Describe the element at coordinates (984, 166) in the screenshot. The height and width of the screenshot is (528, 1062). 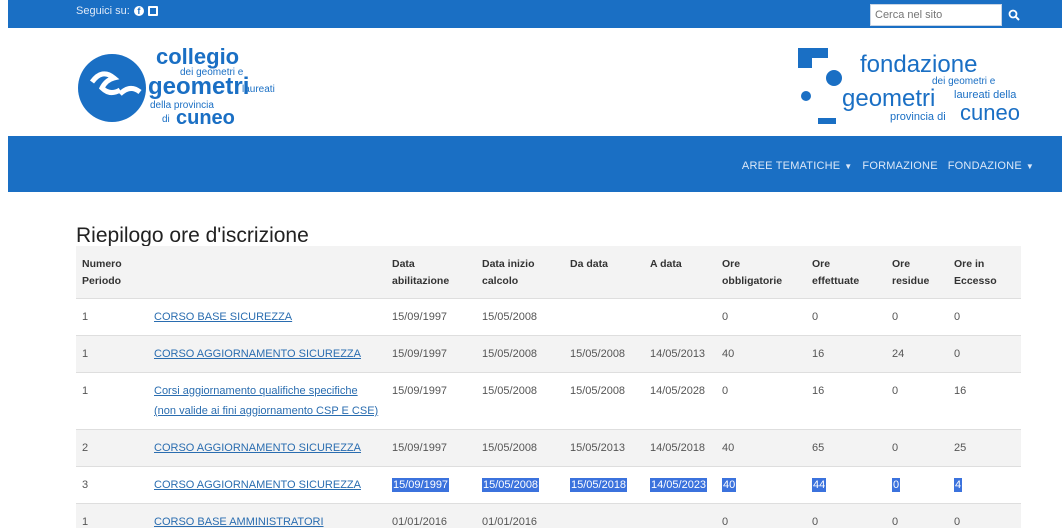
I see `nav-item-label: FONDAZIONE` at that location.